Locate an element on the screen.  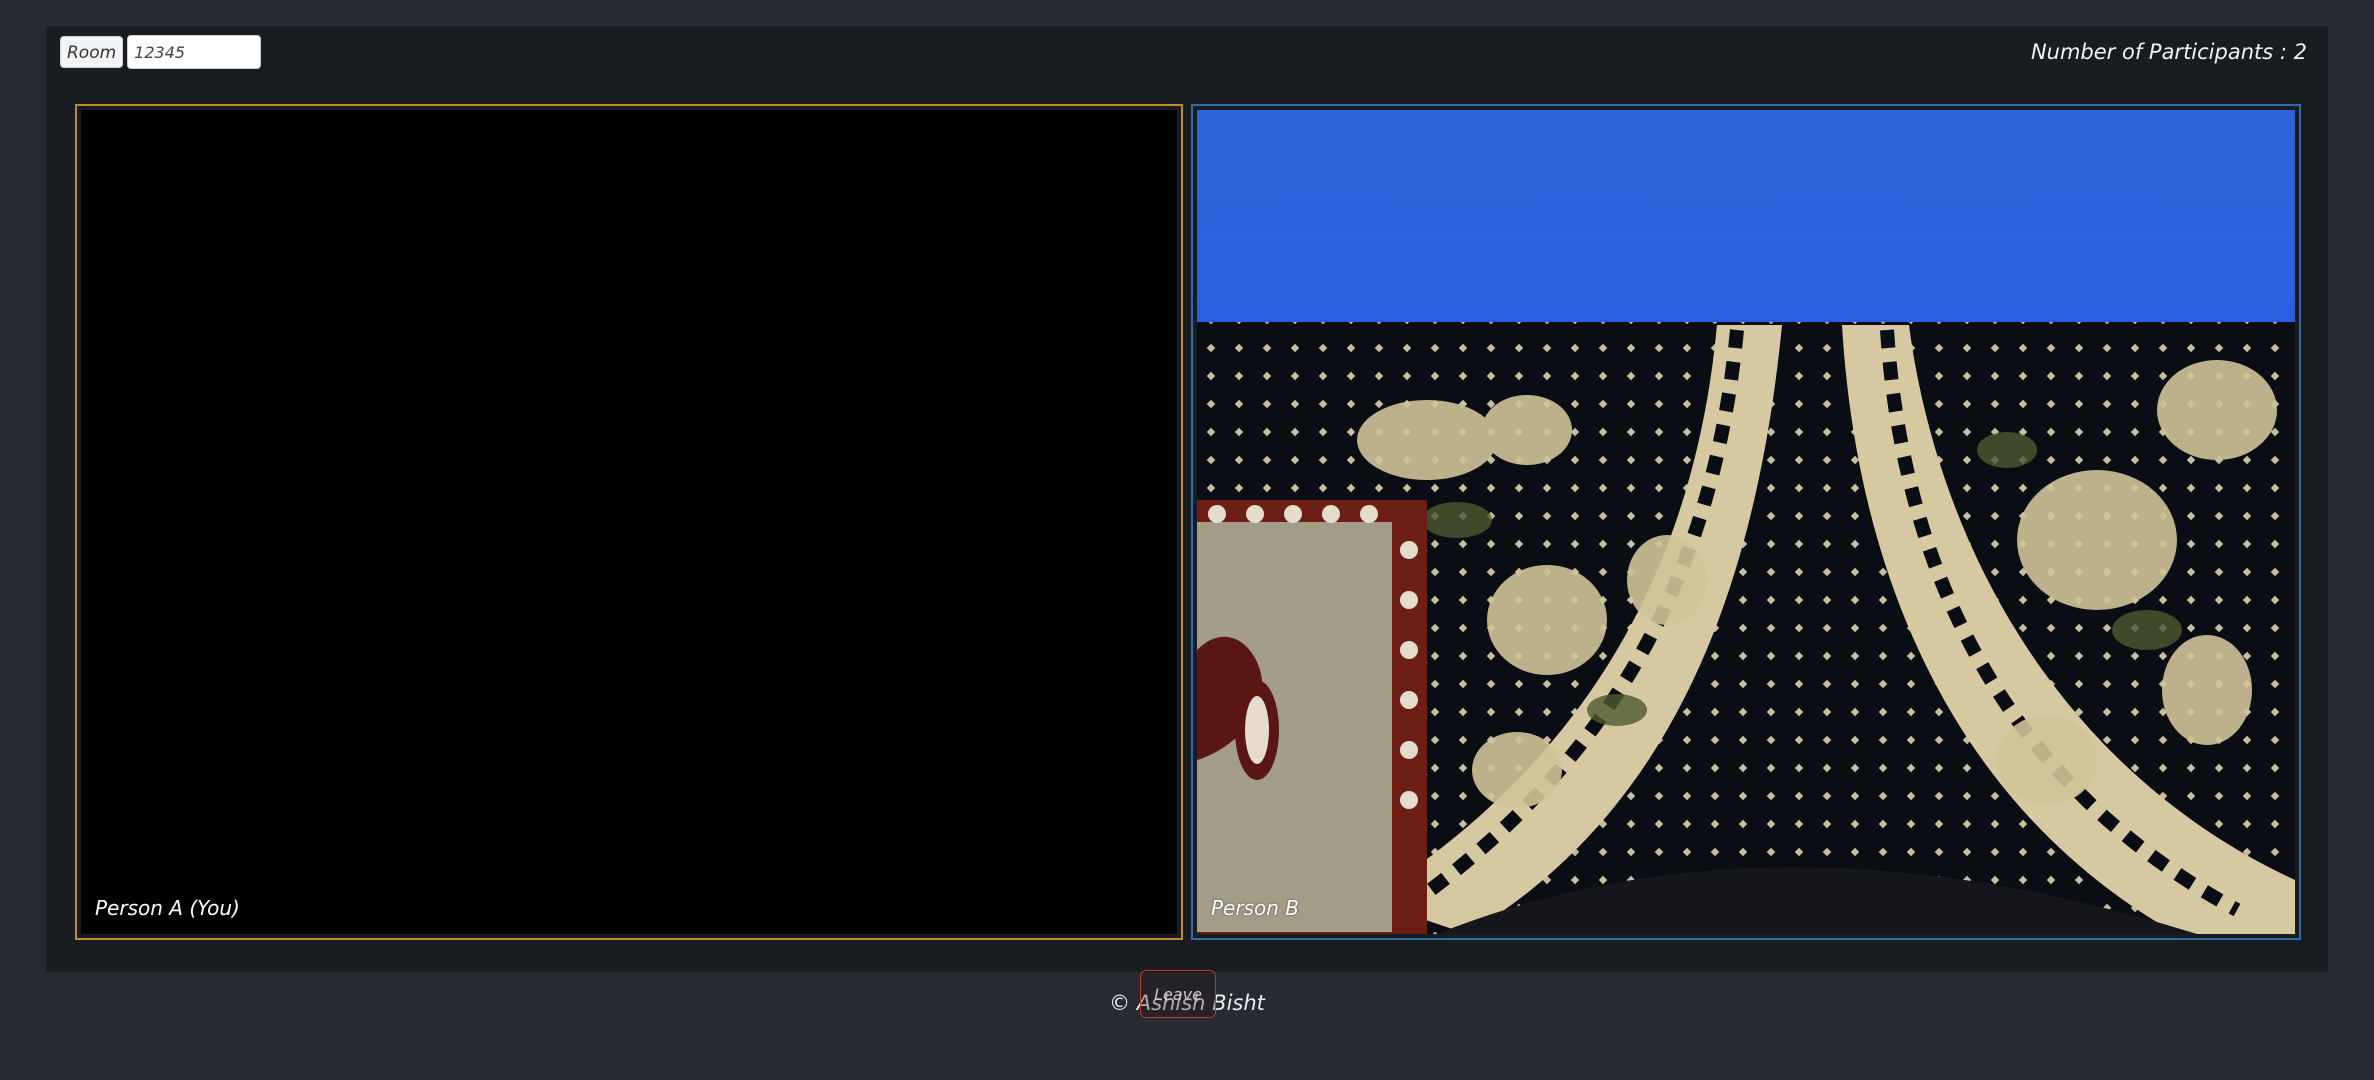
participant-count: Number of Participants : 2 is located at coordinates (2168, 52).